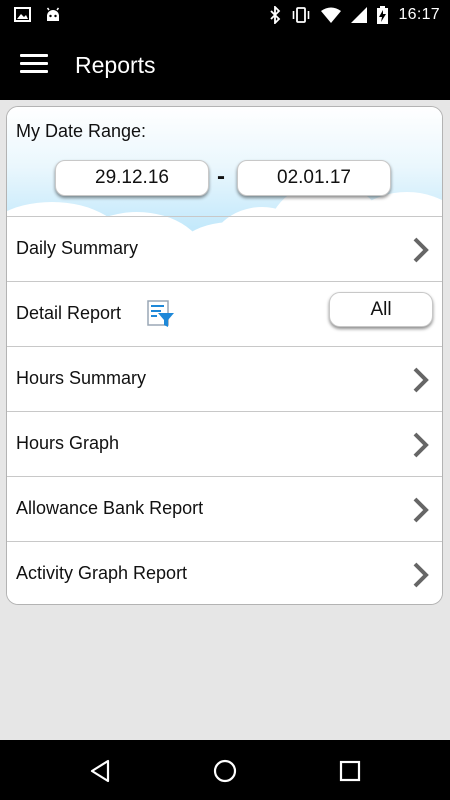  What do you see at coordinates (314, 178) in the screenshot?
I see `end-date-button: 02.01.17` at bounding box center [314, 178].